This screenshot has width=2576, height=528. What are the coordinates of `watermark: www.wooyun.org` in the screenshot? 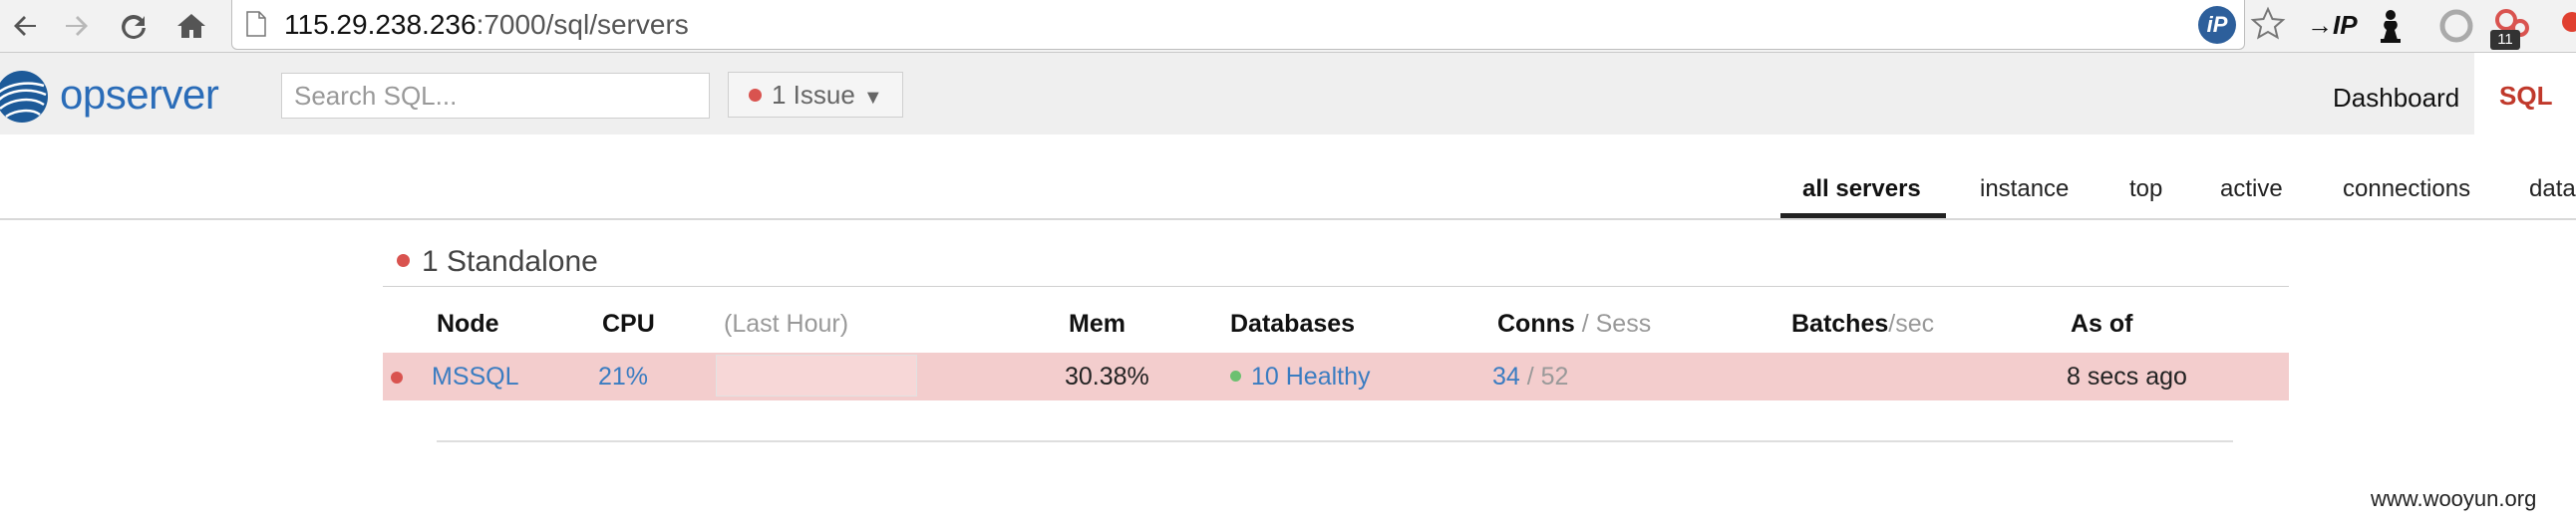 It's located at (2454, 499).